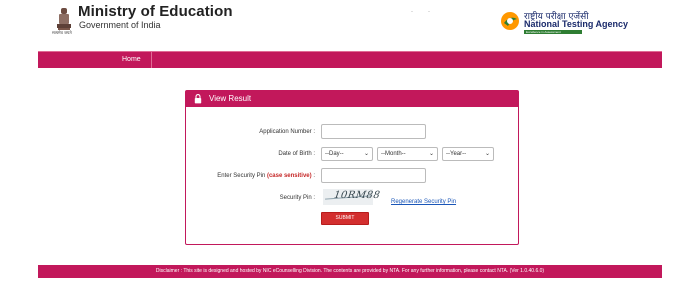  Describe the element at coordinates (132, 60) in the screenshot. I see `nav-home-link: Home` at that location.